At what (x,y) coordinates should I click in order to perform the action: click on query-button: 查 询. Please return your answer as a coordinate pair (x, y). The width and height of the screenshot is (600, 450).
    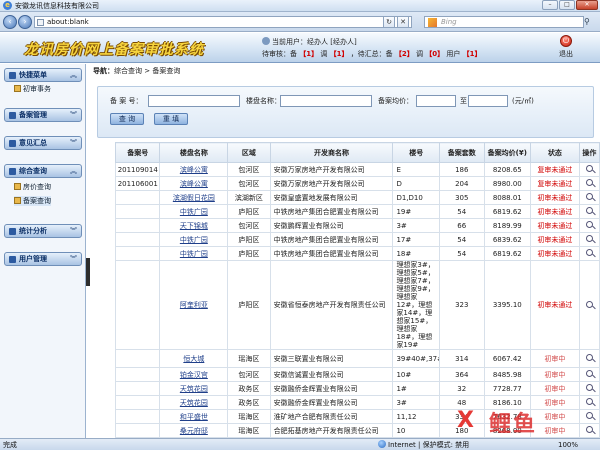
    Looking at the image, I should click on (127, 119).